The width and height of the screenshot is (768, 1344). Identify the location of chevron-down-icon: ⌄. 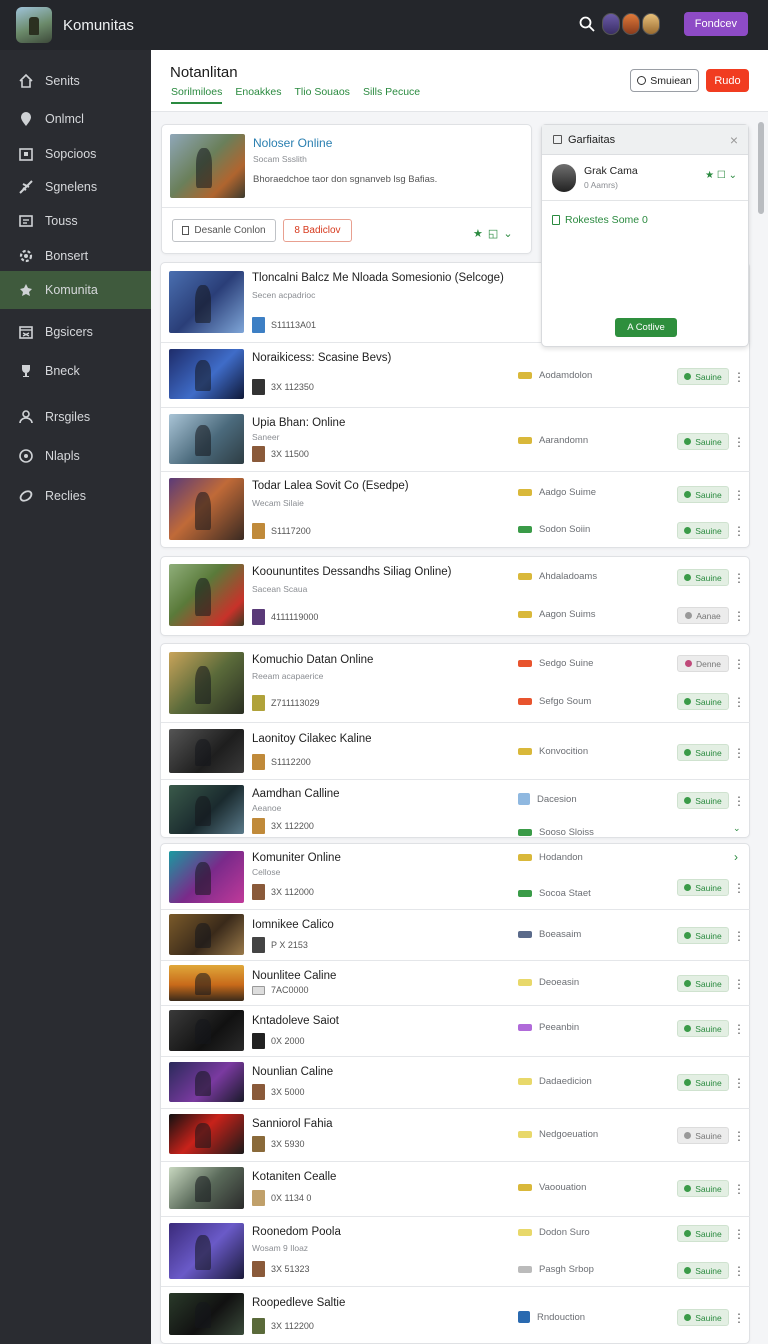
(737, 828).